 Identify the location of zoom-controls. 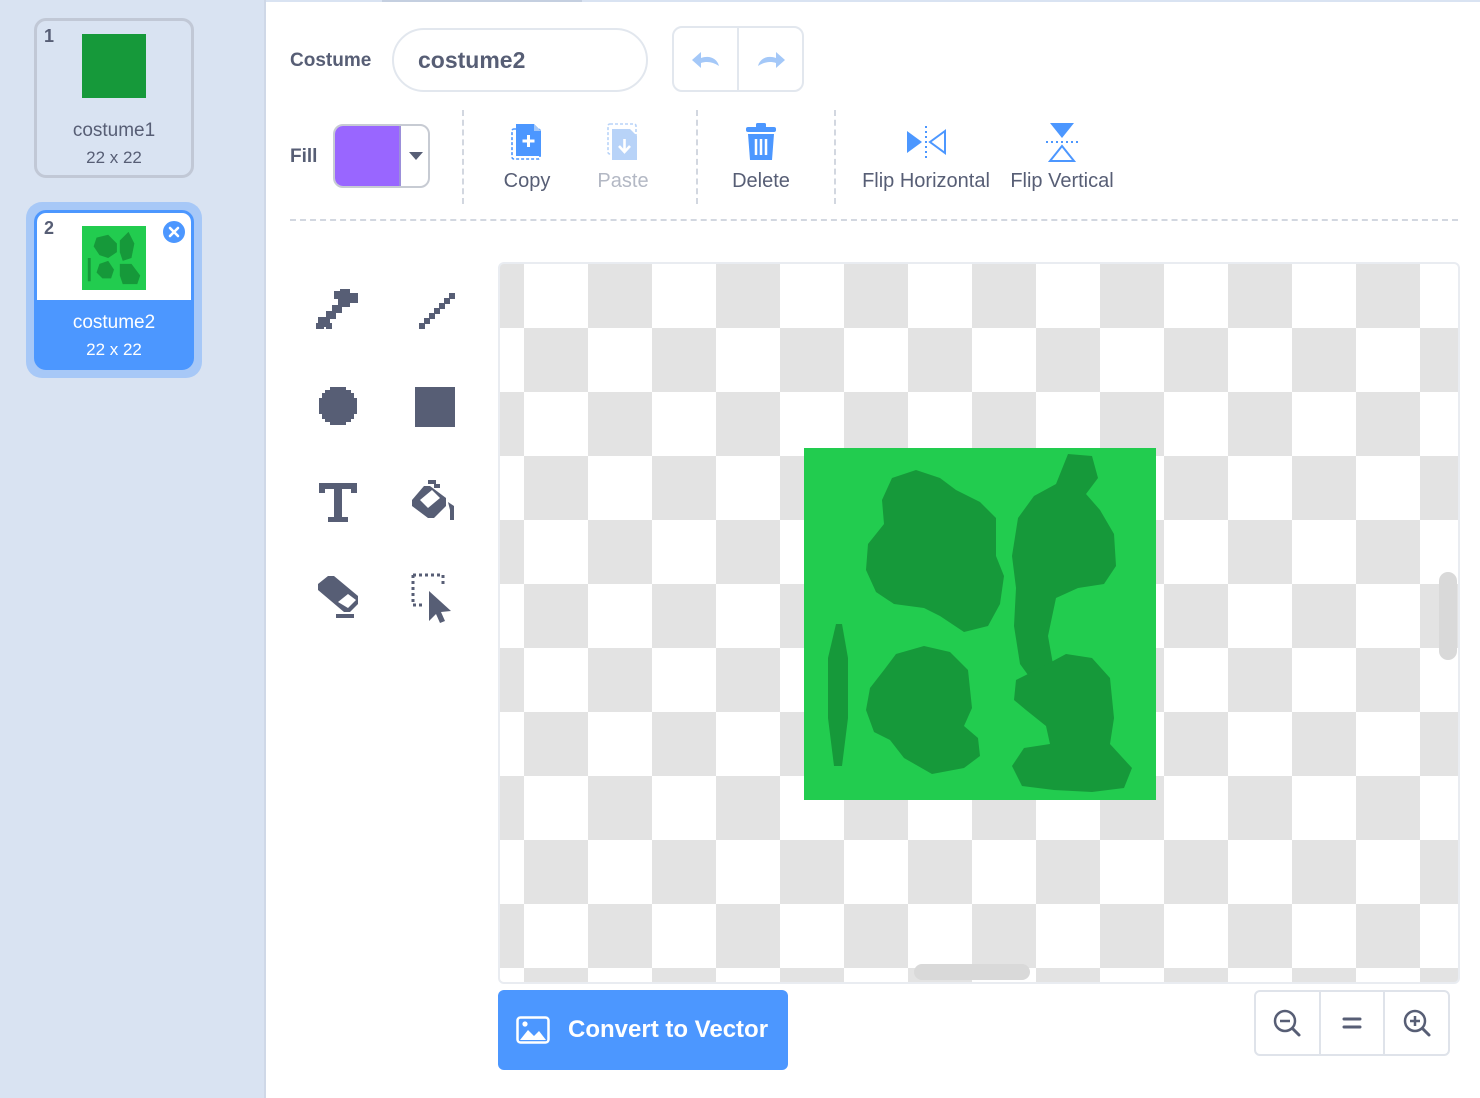
(1352, 1023).